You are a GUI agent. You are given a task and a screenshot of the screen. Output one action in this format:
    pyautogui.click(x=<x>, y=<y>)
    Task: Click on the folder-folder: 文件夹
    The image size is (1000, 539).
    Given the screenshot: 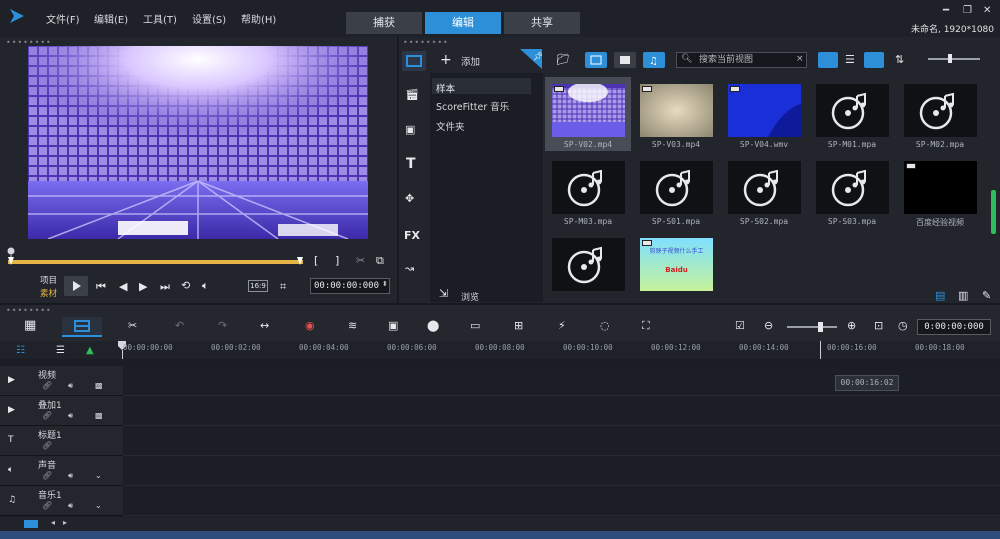 What is the action you would take?
    pyautogui.click(x=450, y=126)
    